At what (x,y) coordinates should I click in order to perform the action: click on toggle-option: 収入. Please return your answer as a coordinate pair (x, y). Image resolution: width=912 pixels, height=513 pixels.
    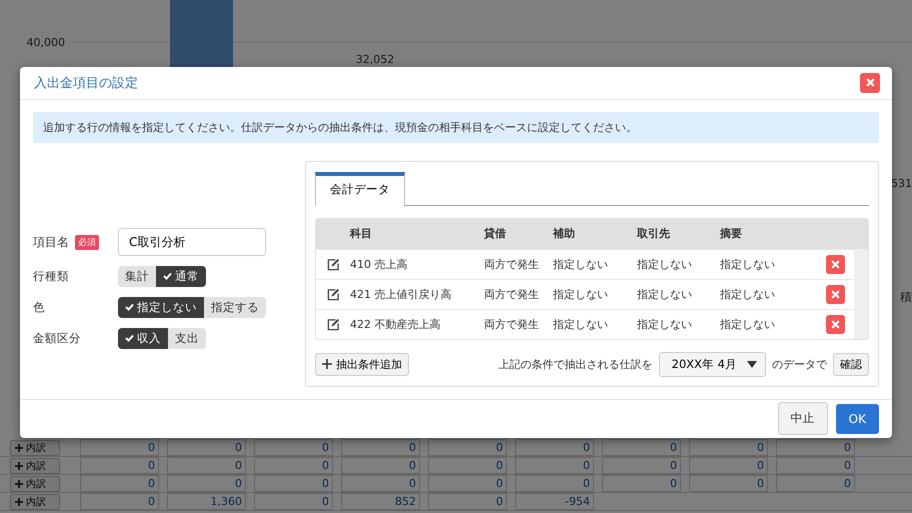
    Looking at the image, I should click on (143, 339).